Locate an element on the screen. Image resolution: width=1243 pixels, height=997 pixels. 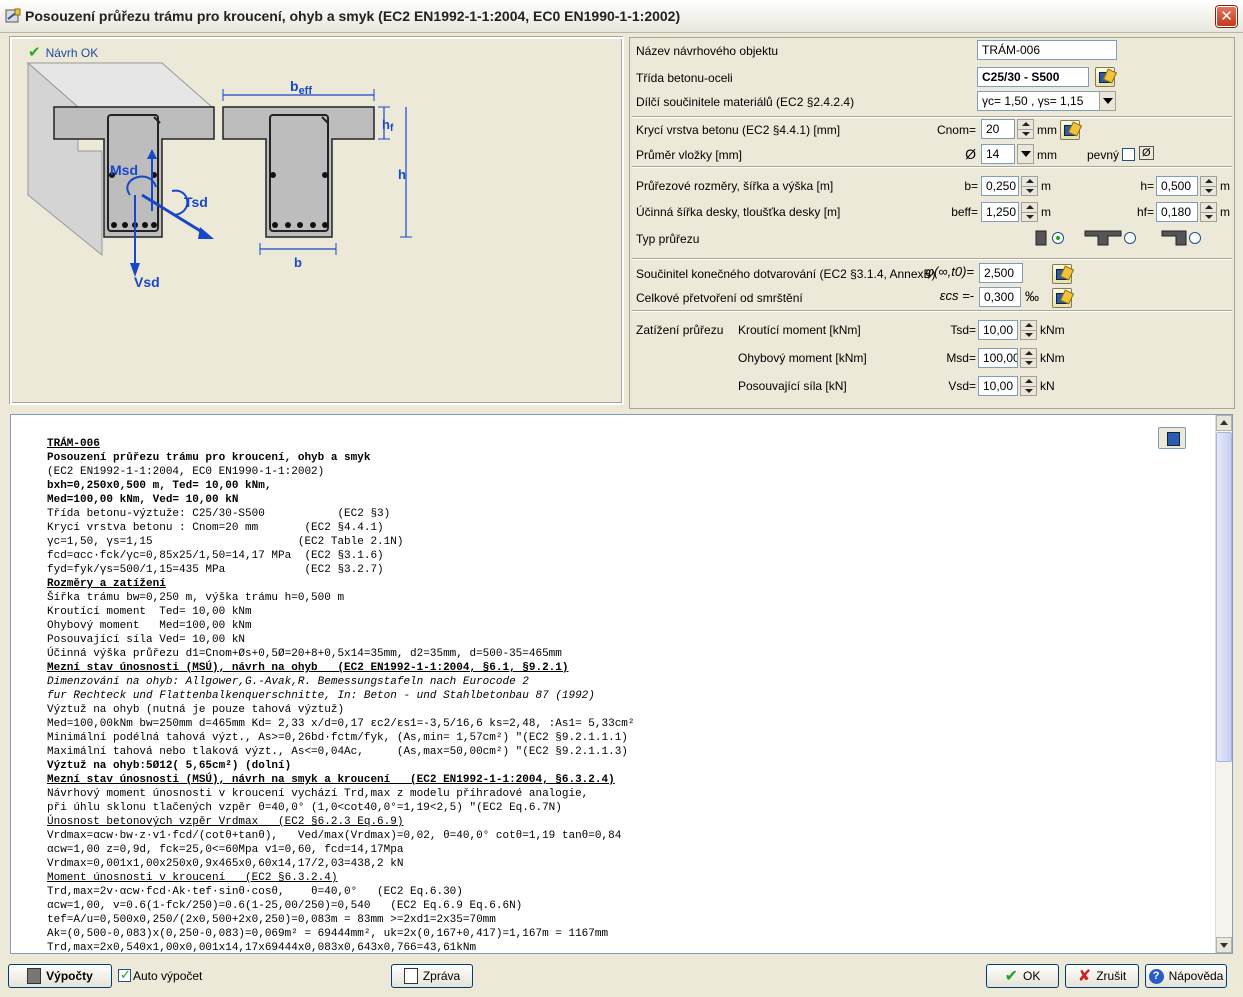
h-label: h is located at coordinates (402, 174).